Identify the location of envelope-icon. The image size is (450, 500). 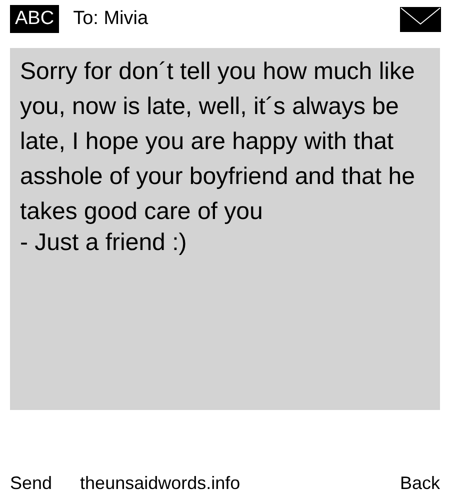
(420, 19).